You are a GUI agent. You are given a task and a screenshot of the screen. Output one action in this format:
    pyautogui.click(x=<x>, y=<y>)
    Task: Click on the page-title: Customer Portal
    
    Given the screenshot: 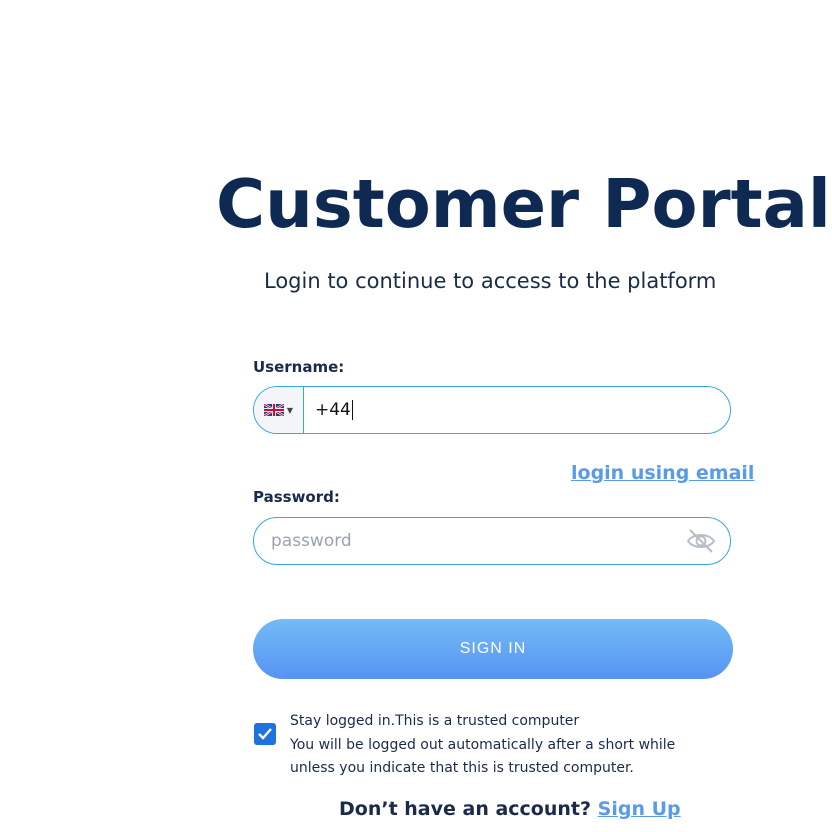 What is the action you would take?
    pyautogui.click(x=523, y=204)
    